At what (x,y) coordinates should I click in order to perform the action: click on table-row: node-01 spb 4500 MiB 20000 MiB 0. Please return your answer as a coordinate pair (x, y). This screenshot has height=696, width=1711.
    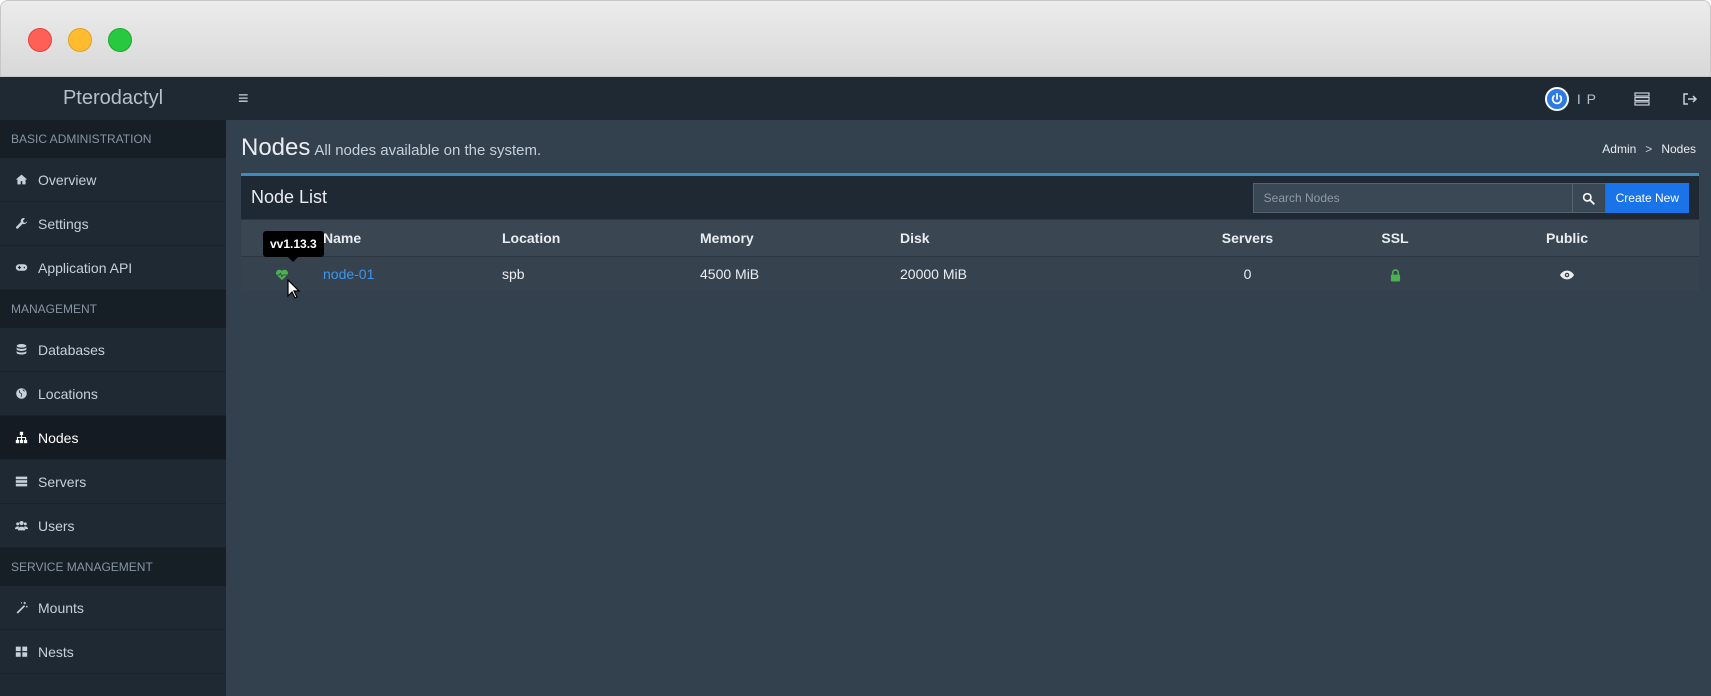
    Looking at the image, I should click on (970, 273).